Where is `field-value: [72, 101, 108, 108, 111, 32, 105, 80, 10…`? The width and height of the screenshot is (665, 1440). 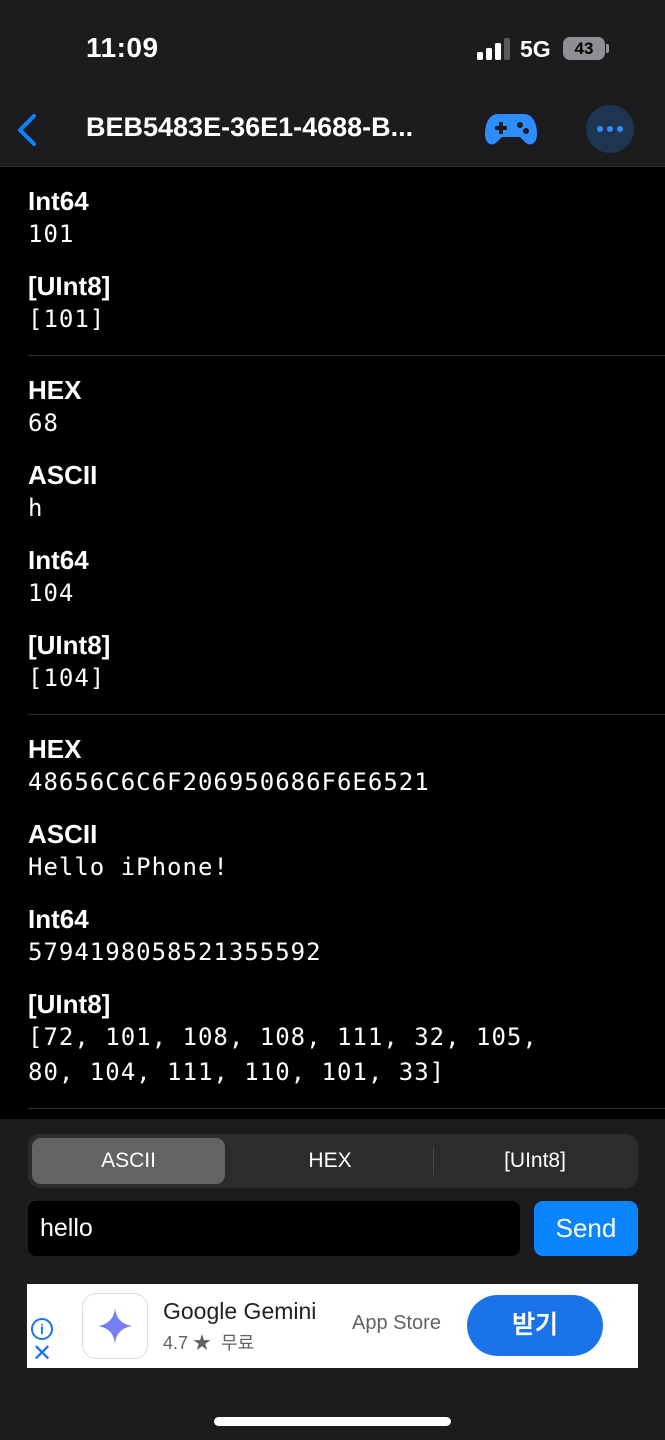
field-value: [72, 101, 108, 108, 111, 32, 105, 80, 10… is located at coordinates (283, 1054).